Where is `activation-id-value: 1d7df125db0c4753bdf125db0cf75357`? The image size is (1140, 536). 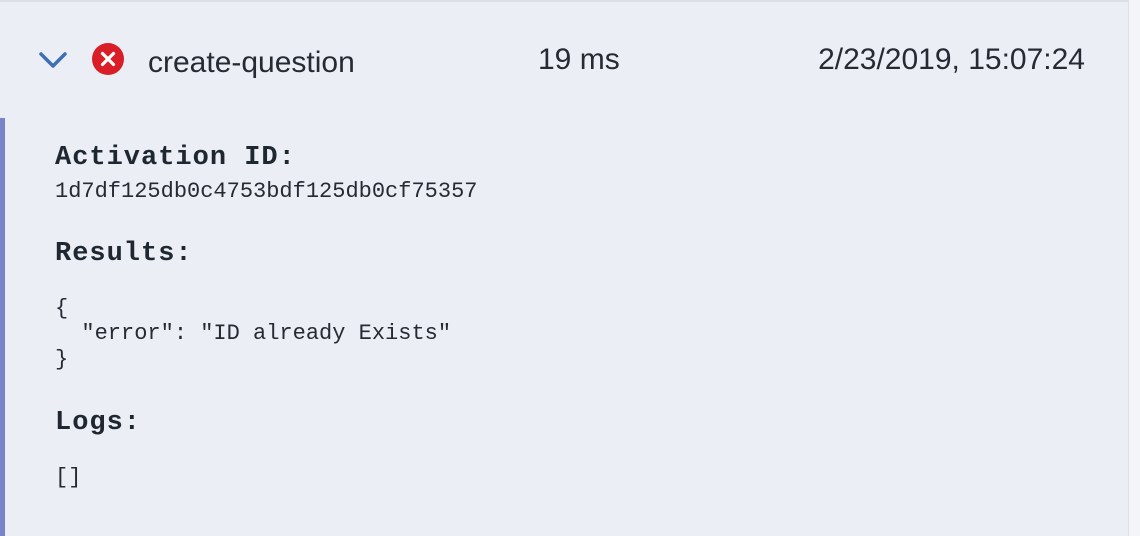 activation-id-value: 1d7df125db0c4753bdf125db0cf75357 is located at coordinates (266, 191).